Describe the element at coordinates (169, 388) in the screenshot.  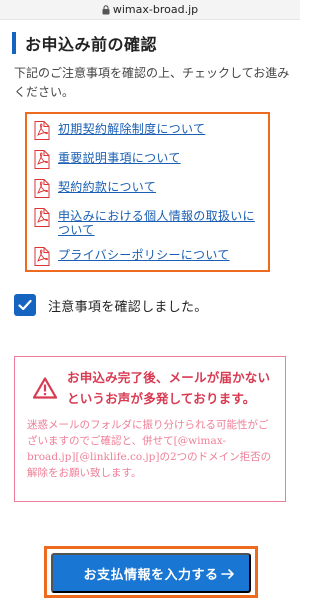
I see `warning-title: お申込み完了後、メールが届かないというお声が多発しております。` at that location.